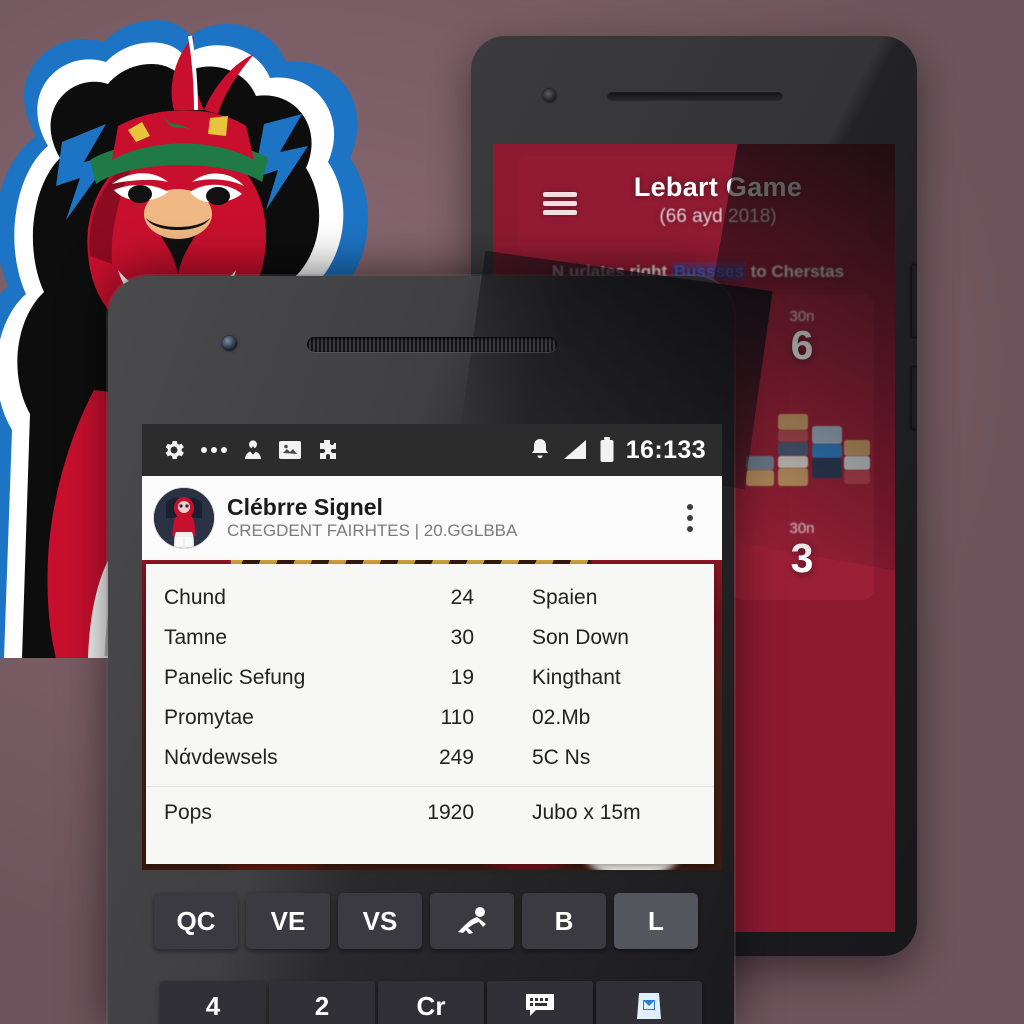 This screenshot has height=1024, width=1024. What do you see at coordinates (472, 921) in the screenshot?
I see `running-person-icon` at bounding box center [472, 921].